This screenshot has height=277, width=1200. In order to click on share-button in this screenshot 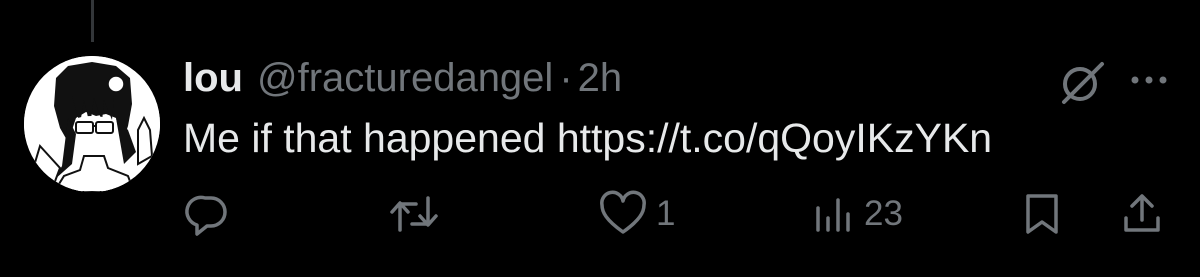, I will do `click(1142, 214)`.